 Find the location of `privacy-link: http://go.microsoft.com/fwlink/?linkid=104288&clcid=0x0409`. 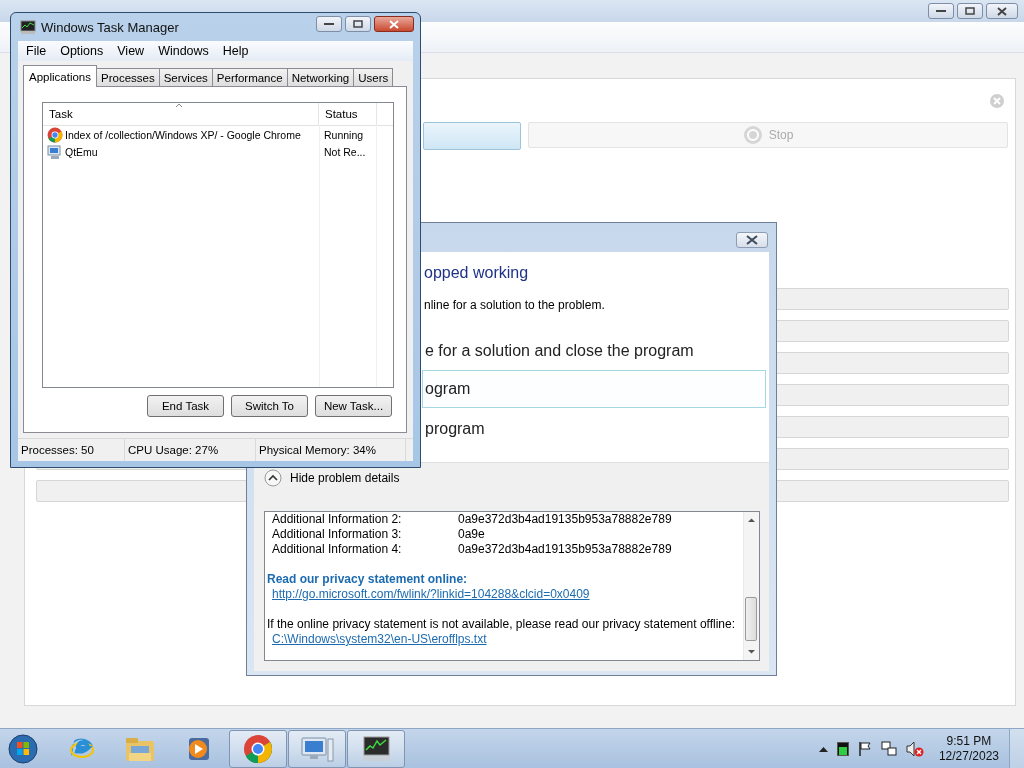

privacy-link: http://go.microsoft.com/fwlink/?linkid=104288&clcid=0x0409 is located at coordinates (428, 594).